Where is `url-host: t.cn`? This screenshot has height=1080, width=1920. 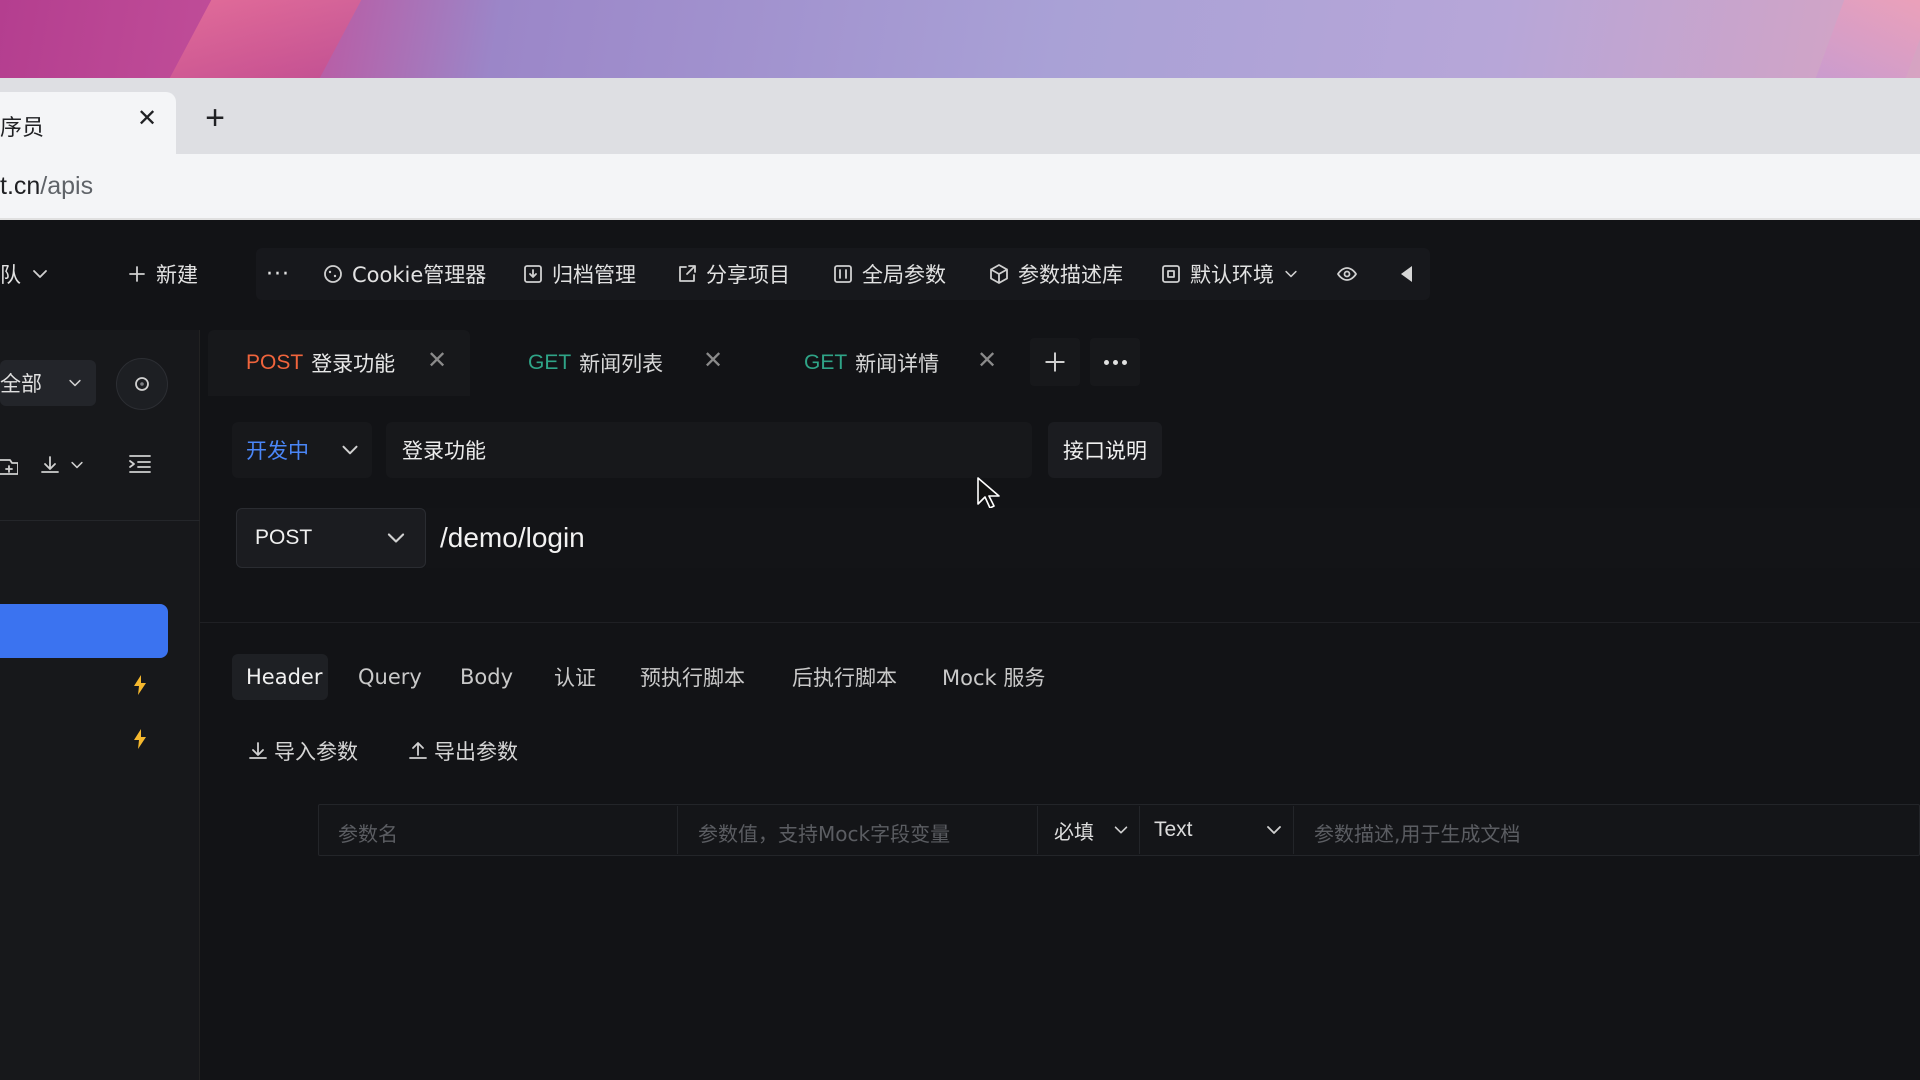
url-host: t.cn is located at coordinates (20, 186).